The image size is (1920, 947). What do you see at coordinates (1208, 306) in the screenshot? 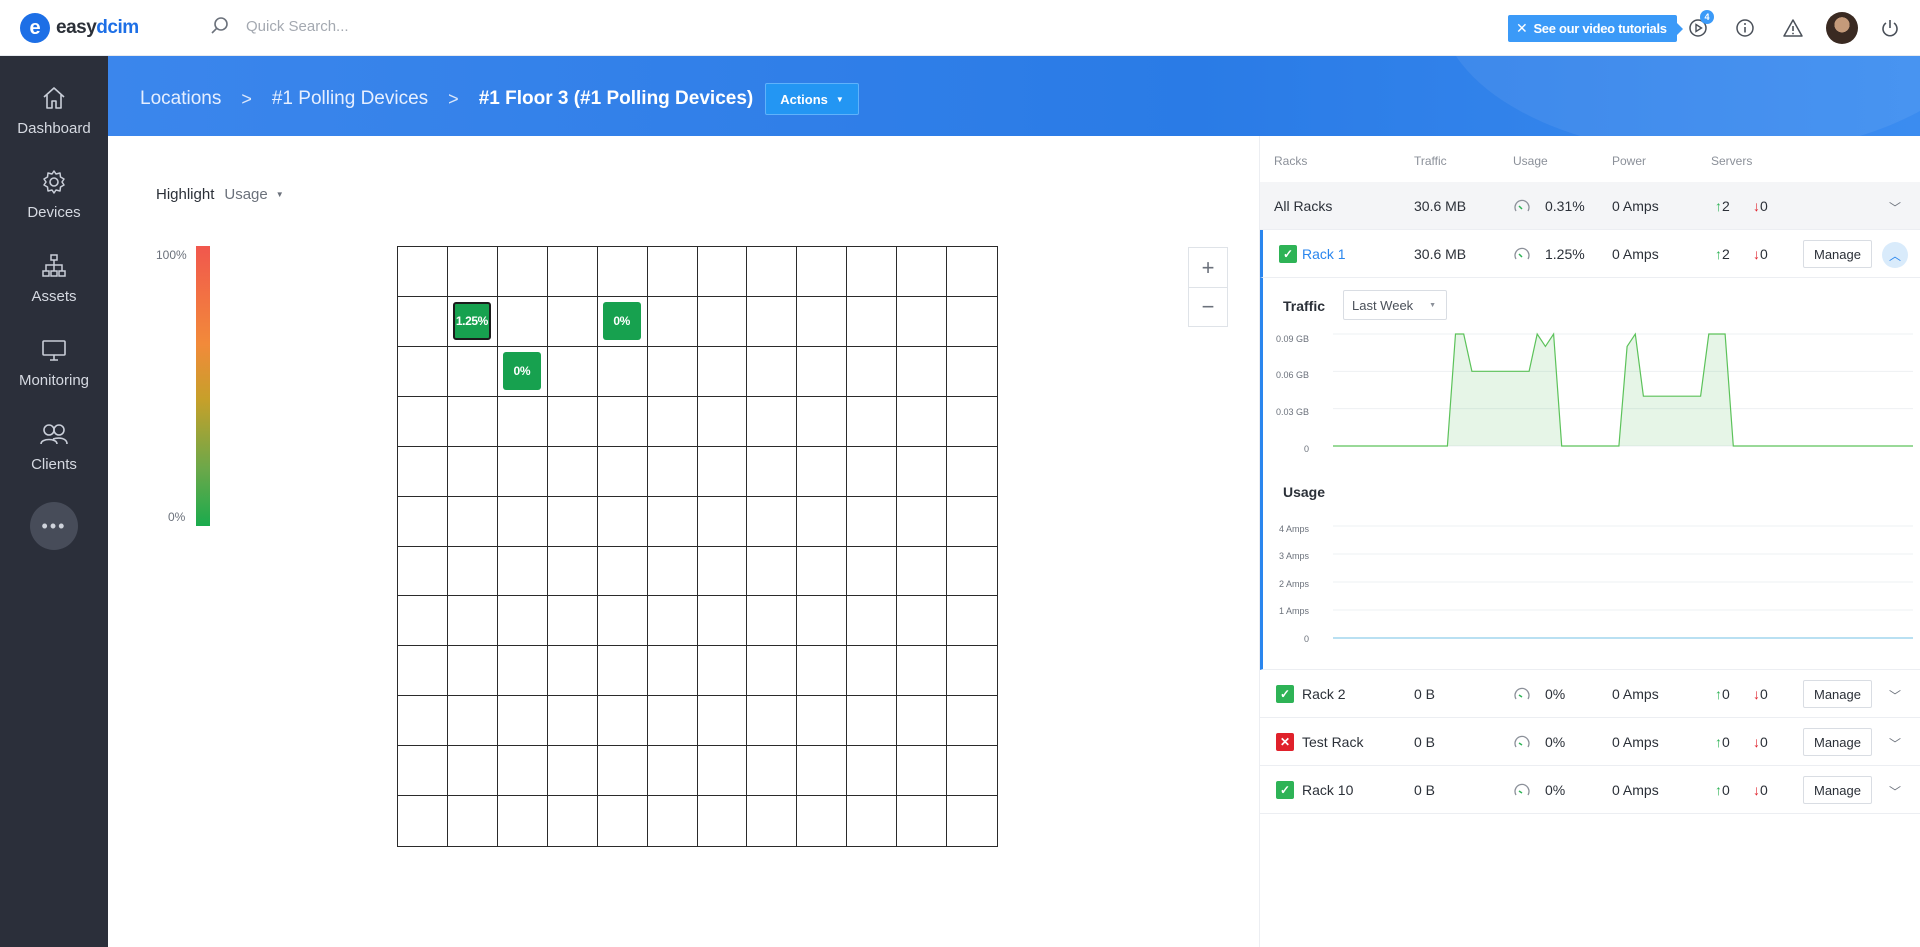
I see `zoom-out-button: −` at bounding box center [1208, 306].